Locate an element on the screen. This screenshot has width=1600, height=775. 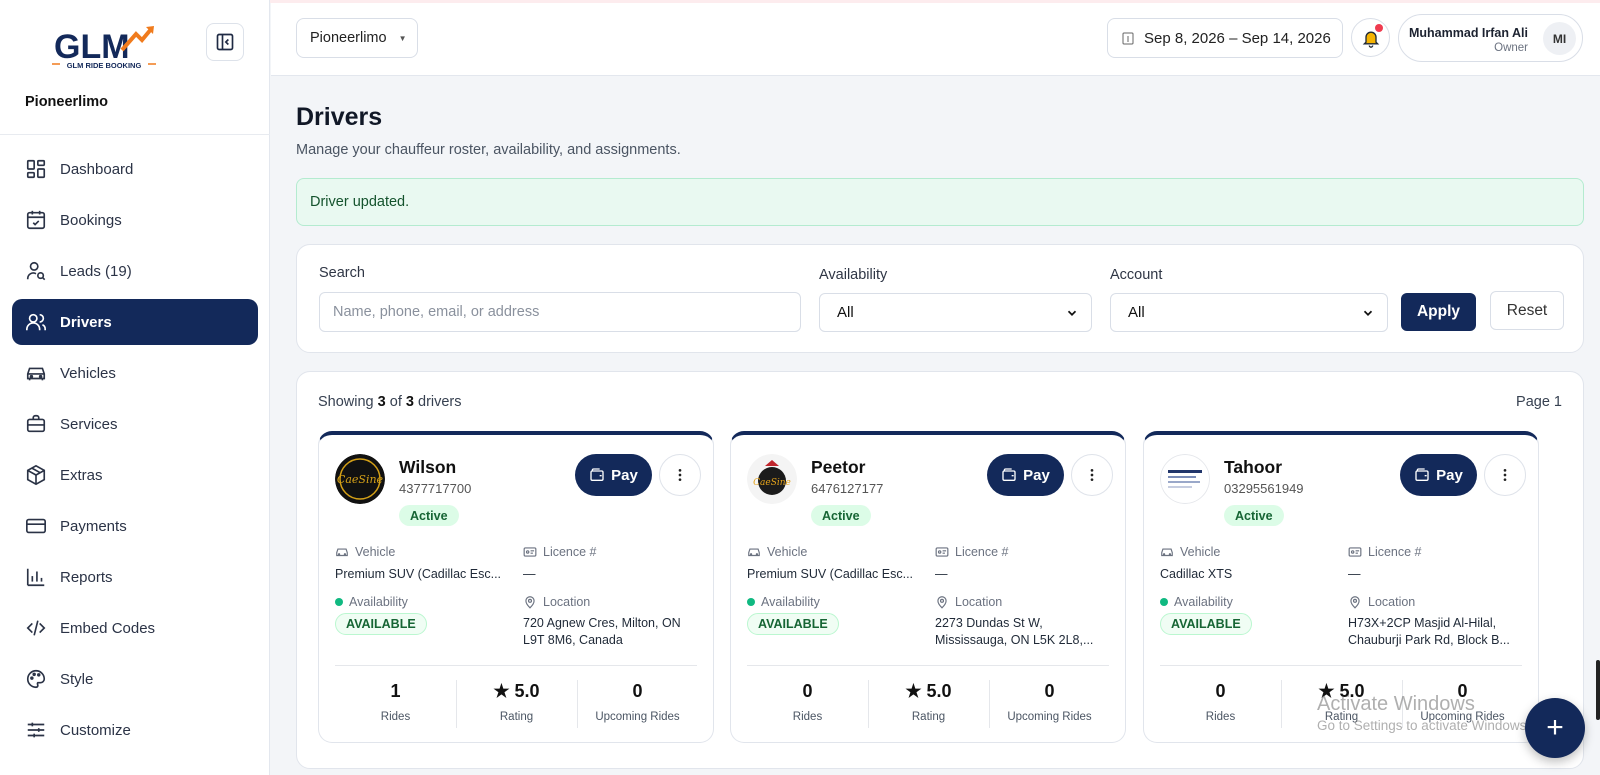
account-select: All is located at coordinates (1249, 312).